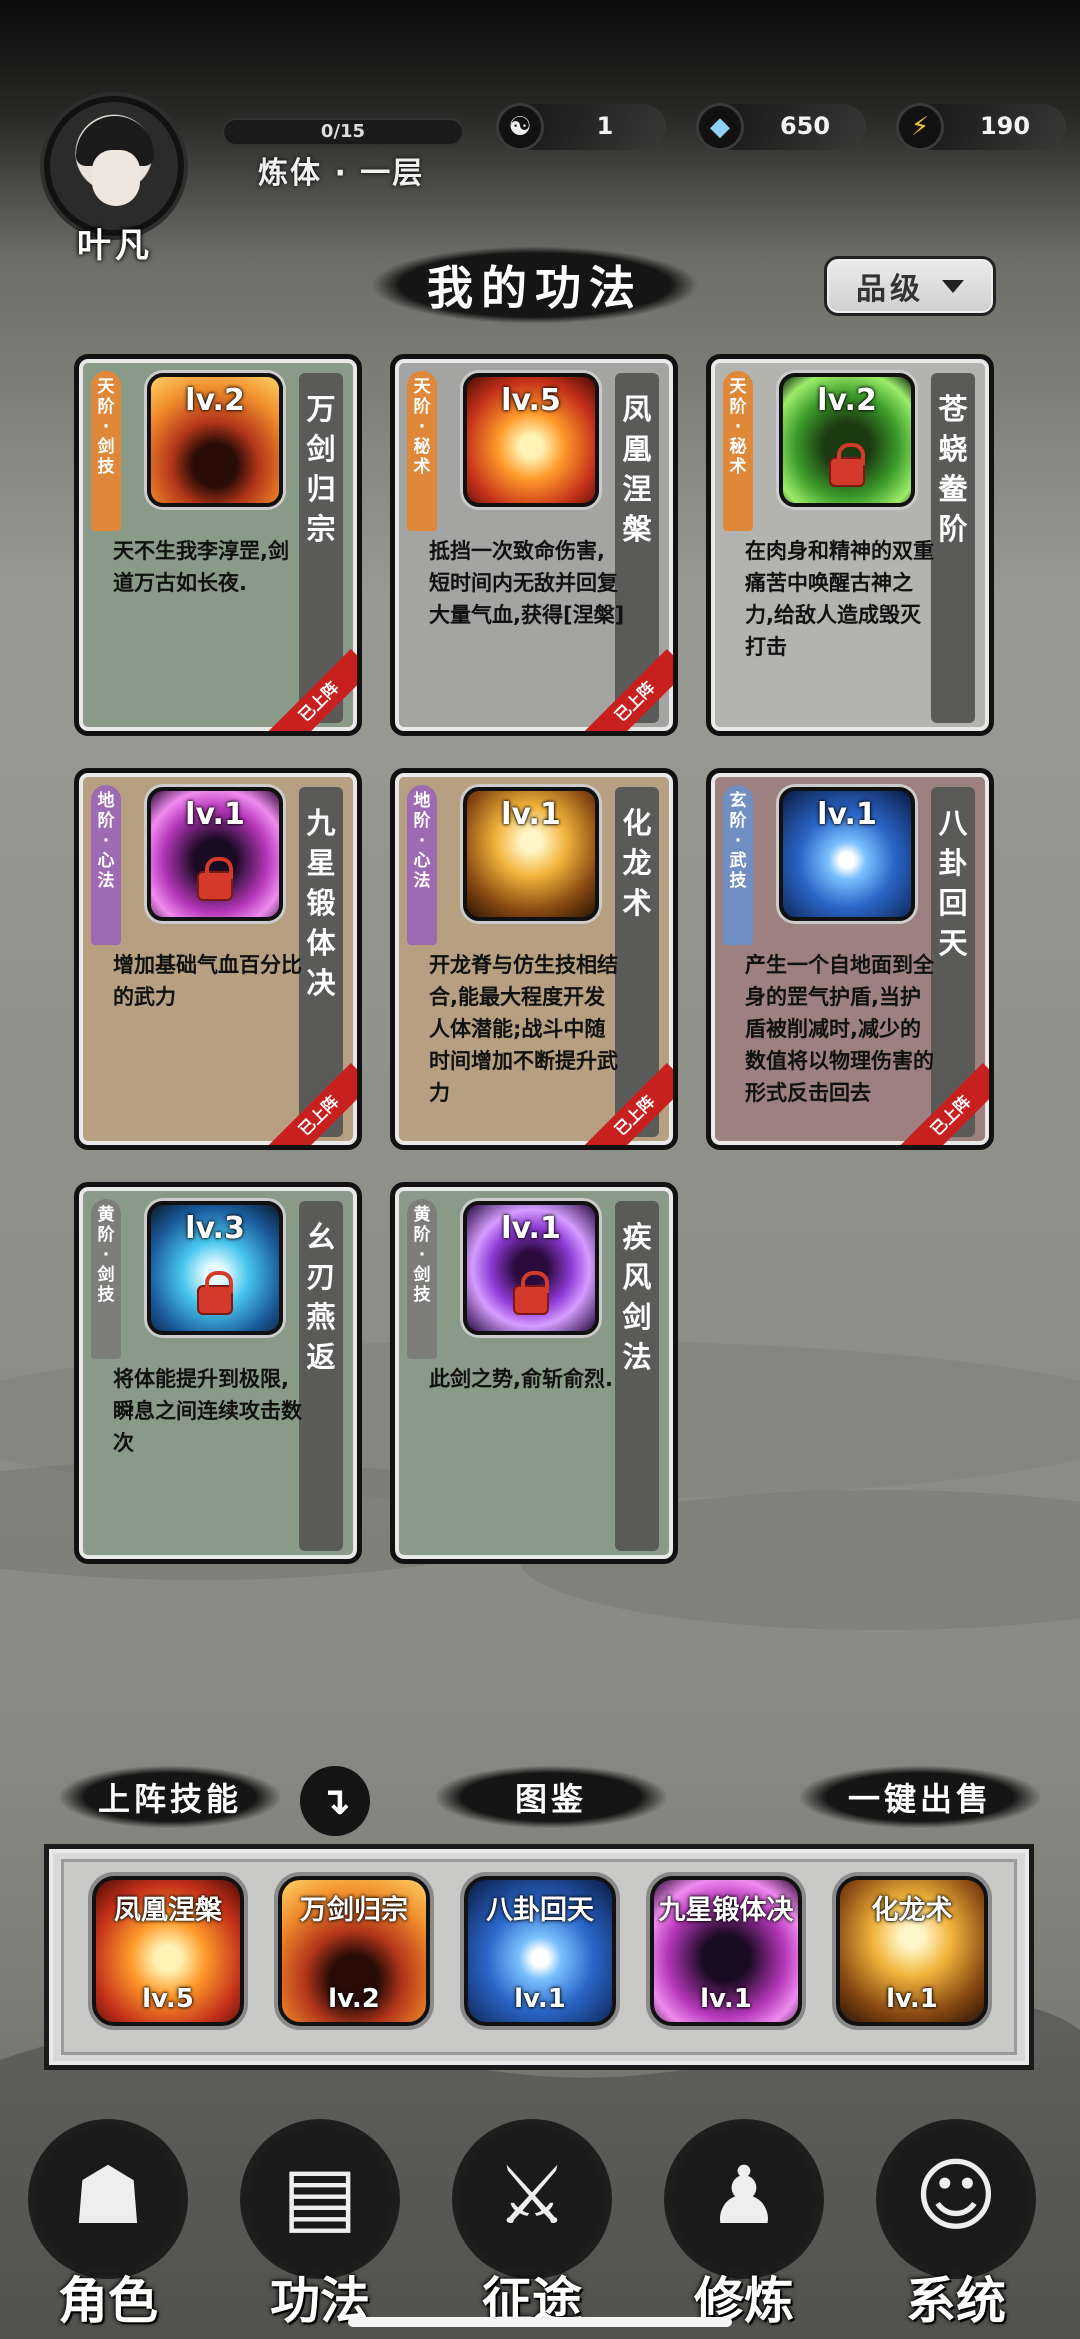 The width and height of the screenshot is (1080, 2339). I want to click on hooded-figure-icon: ☗, so click(108, 2195).